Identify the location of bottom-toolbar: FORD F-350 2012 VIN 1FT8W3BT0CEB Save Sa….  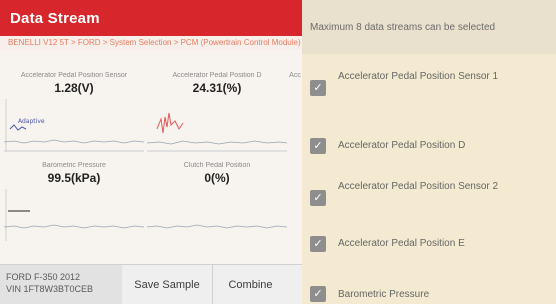
(151, 284).